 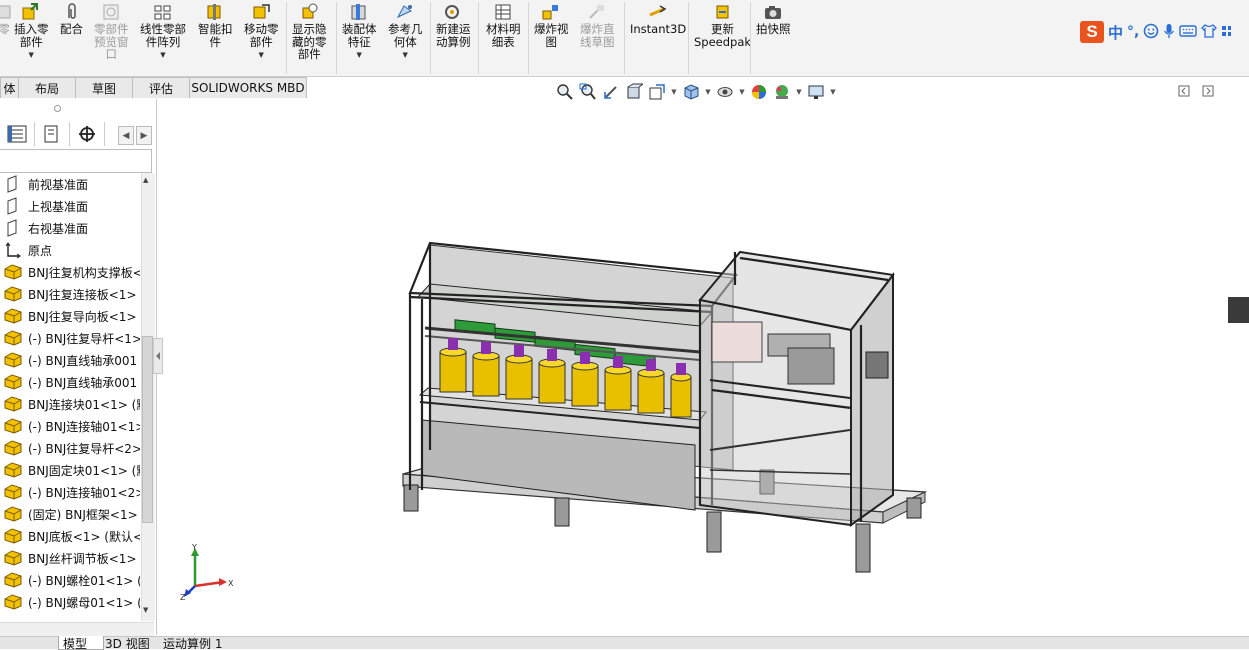 I want to click on keyboard-icon, so click(x=1188, y=32).